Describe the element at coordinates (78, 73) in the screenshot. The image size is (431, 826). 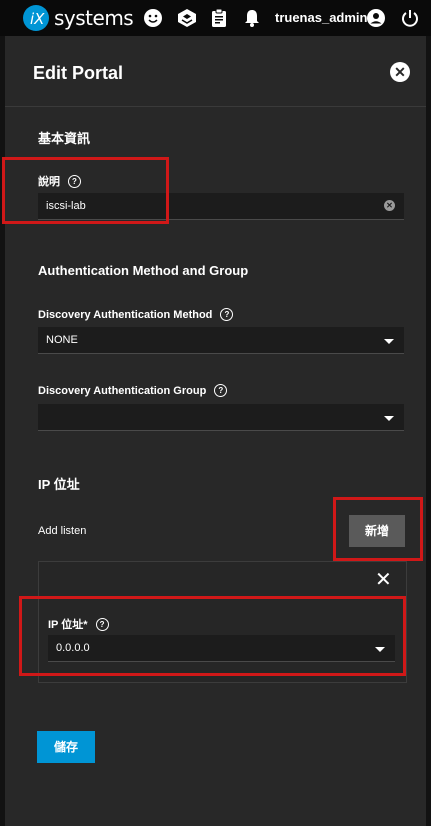
I see `panel-title: Edit Portal` at that location.